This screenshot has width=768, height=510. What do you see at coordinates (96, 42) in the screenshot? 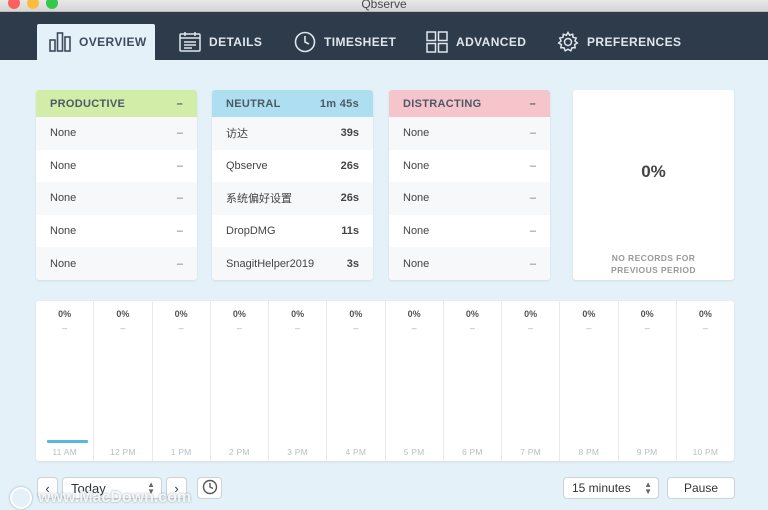
I see `tab-overview: OVERVIEW` at bounding box center [96, 42].